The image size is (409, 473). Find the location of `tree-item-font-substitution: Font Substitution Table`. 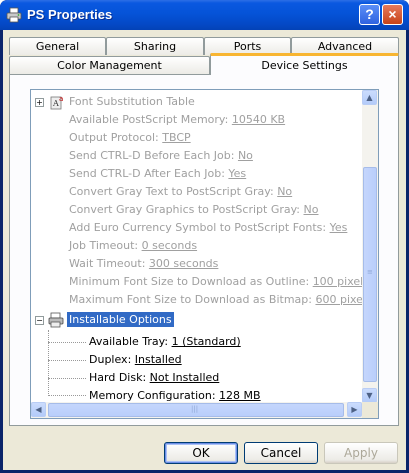

tree-item-font-substitution: Font Substitution Table is located at coordinates (132, 102).